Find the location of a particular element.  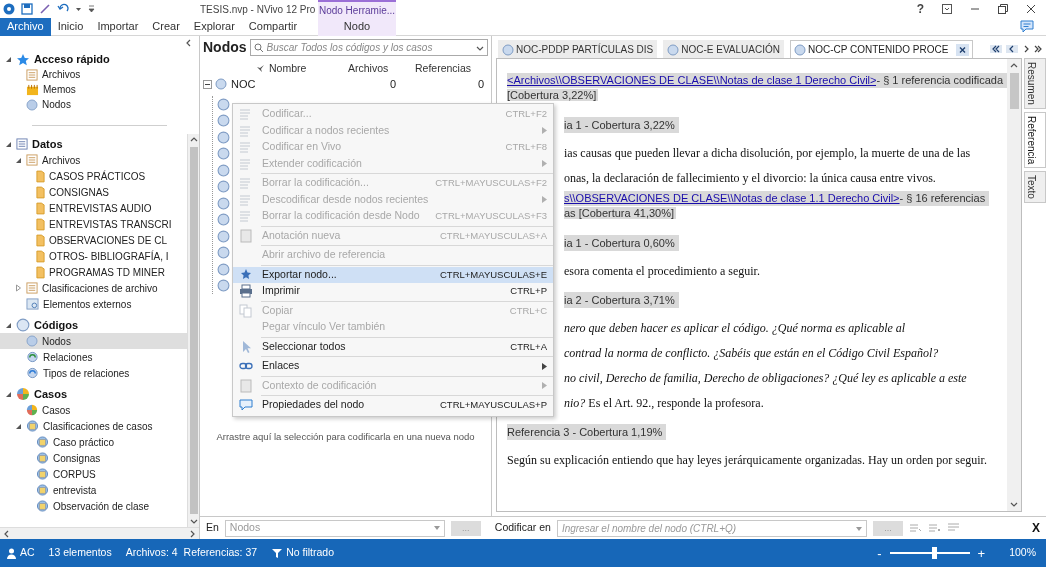

next-icon is located at coordinates (1026, 49).